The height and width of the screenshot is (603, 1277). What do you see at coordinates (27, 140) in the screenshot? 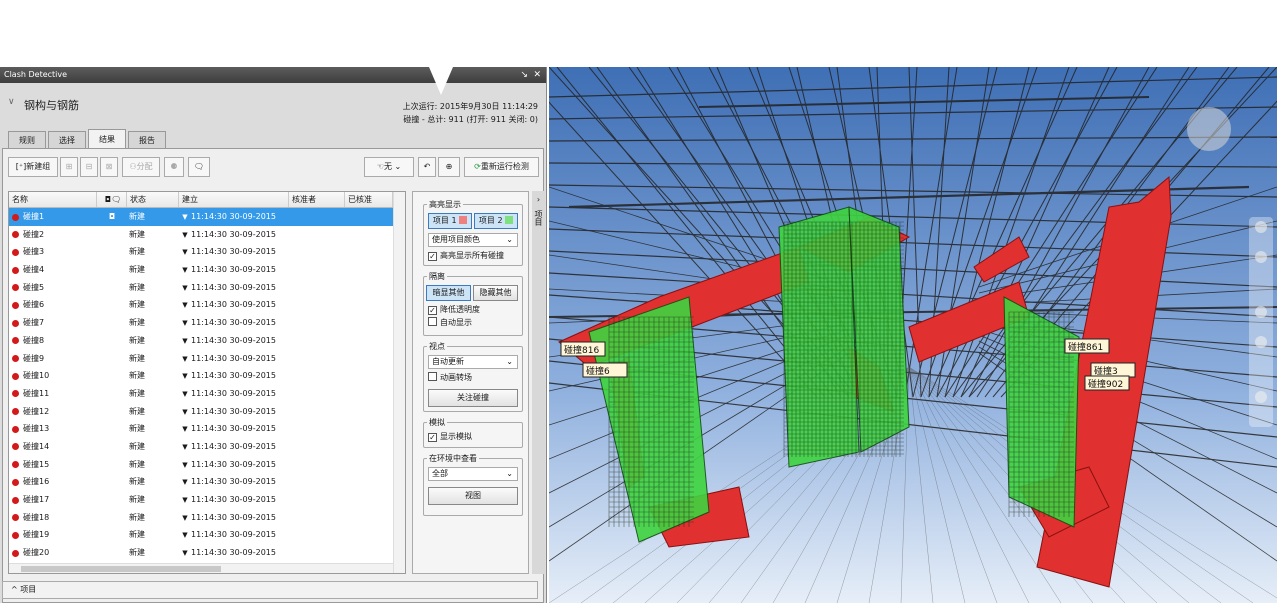
I see `tab-rules: 规则` at bounding box center [27, 140].